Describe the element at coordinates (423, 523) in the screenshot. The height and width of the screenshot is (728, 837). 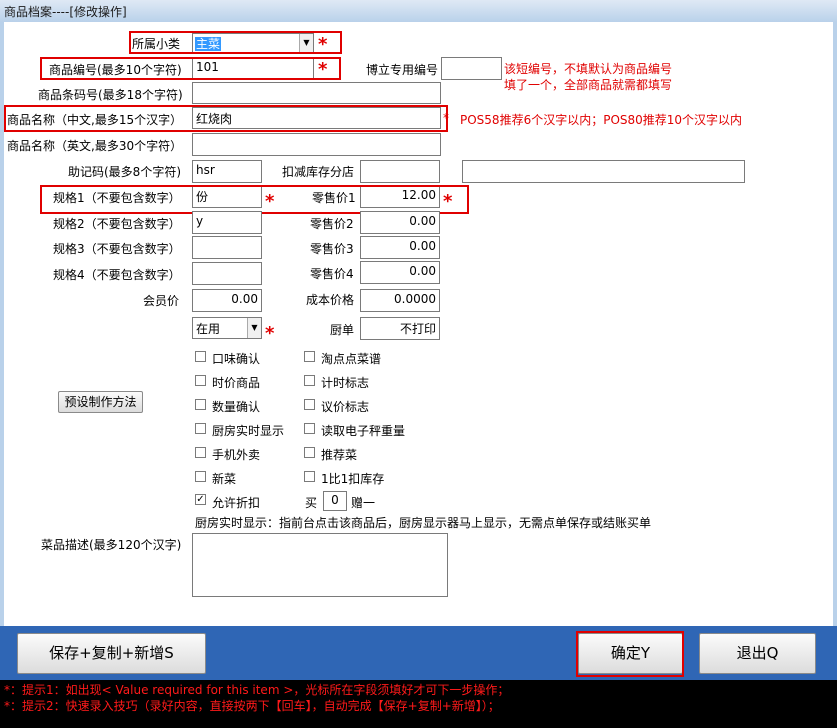
I see `kitchen-realtime-note: 厨房实时显示：指前台点击该商品后，厨房显示器马上显示，无需点单保存或结账买单` at that location.